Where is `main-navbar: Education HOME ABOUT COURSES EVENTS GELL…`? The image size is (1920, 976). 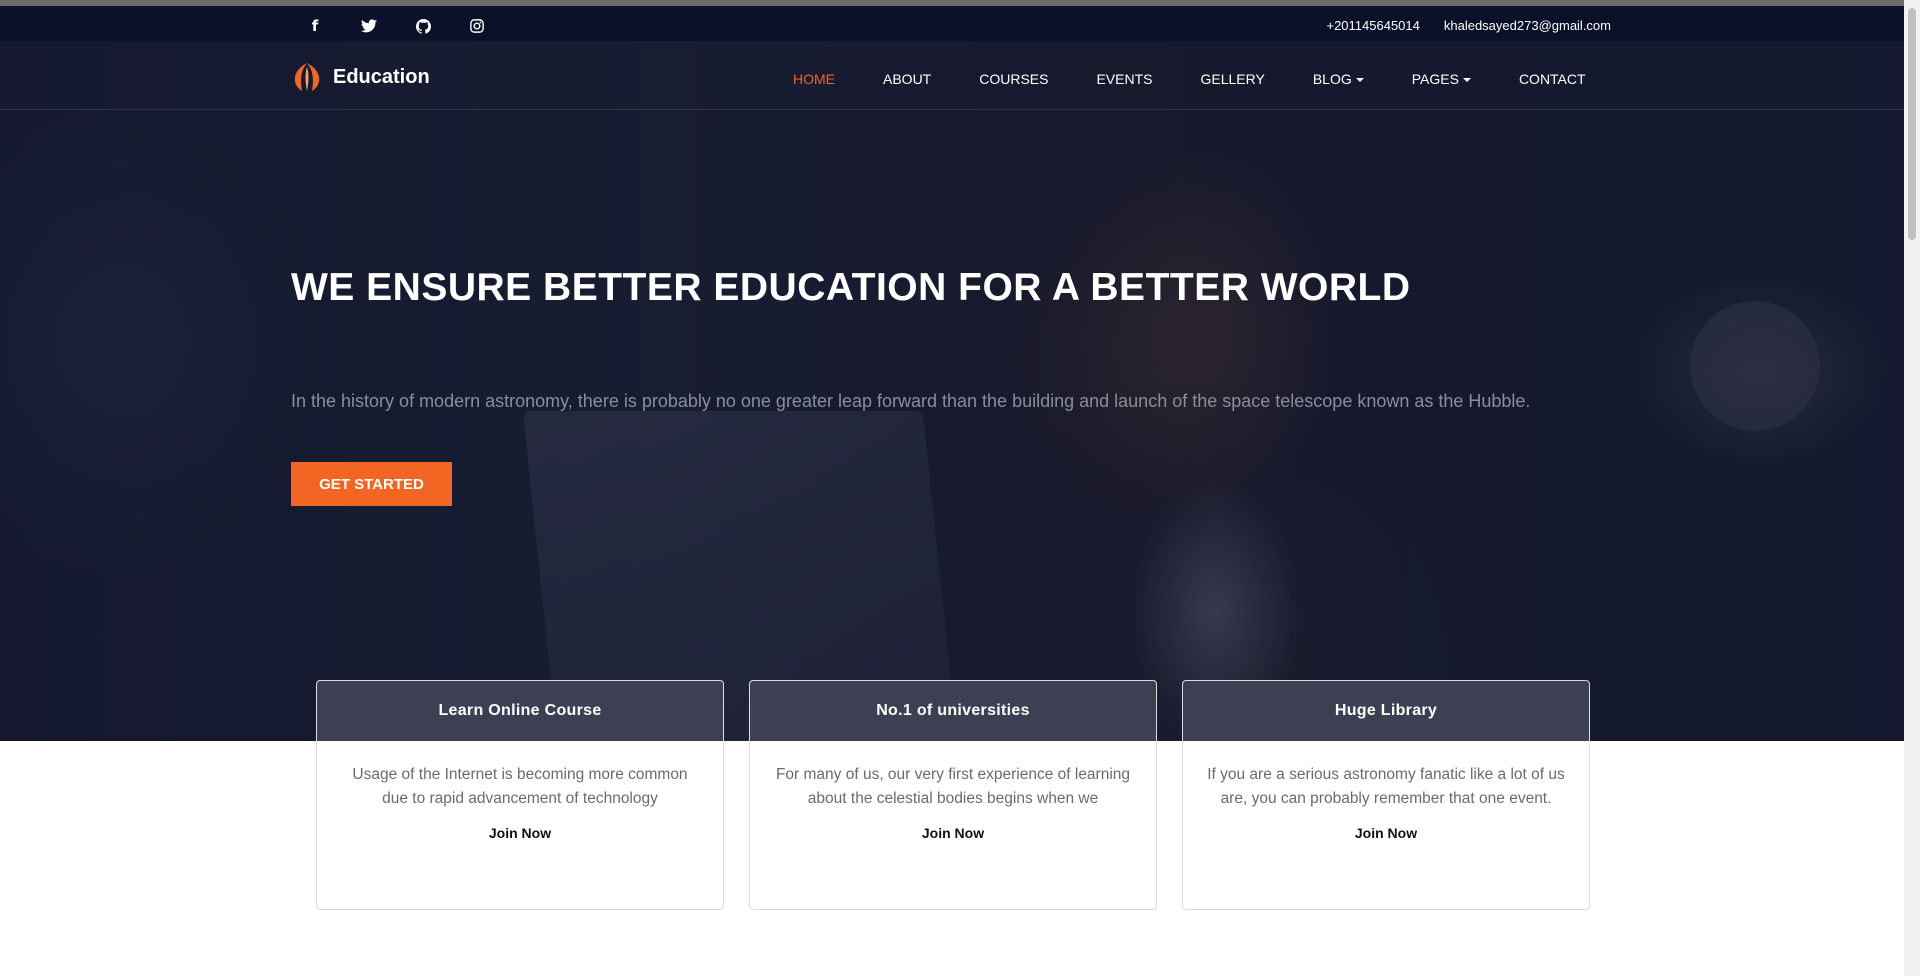 main-navbar: Education HOME ABOUT COURSES EVENTS GELL… is located at coordinates (952, 75).